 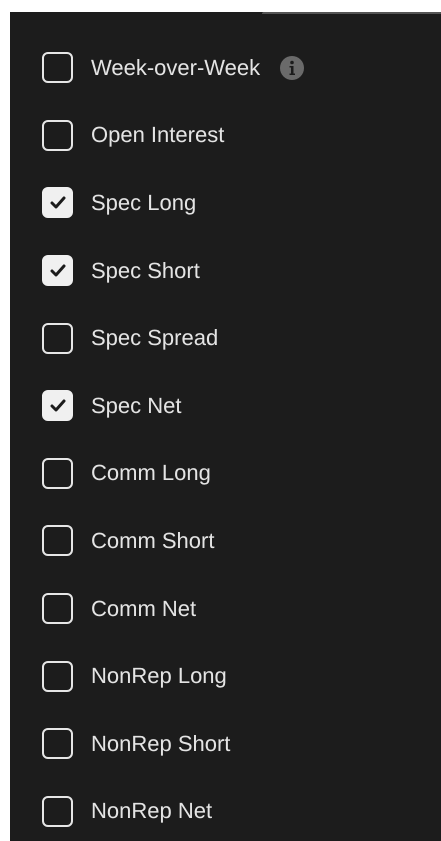 I want to click on option-label: Comm Net, so click(x=143, y=609).